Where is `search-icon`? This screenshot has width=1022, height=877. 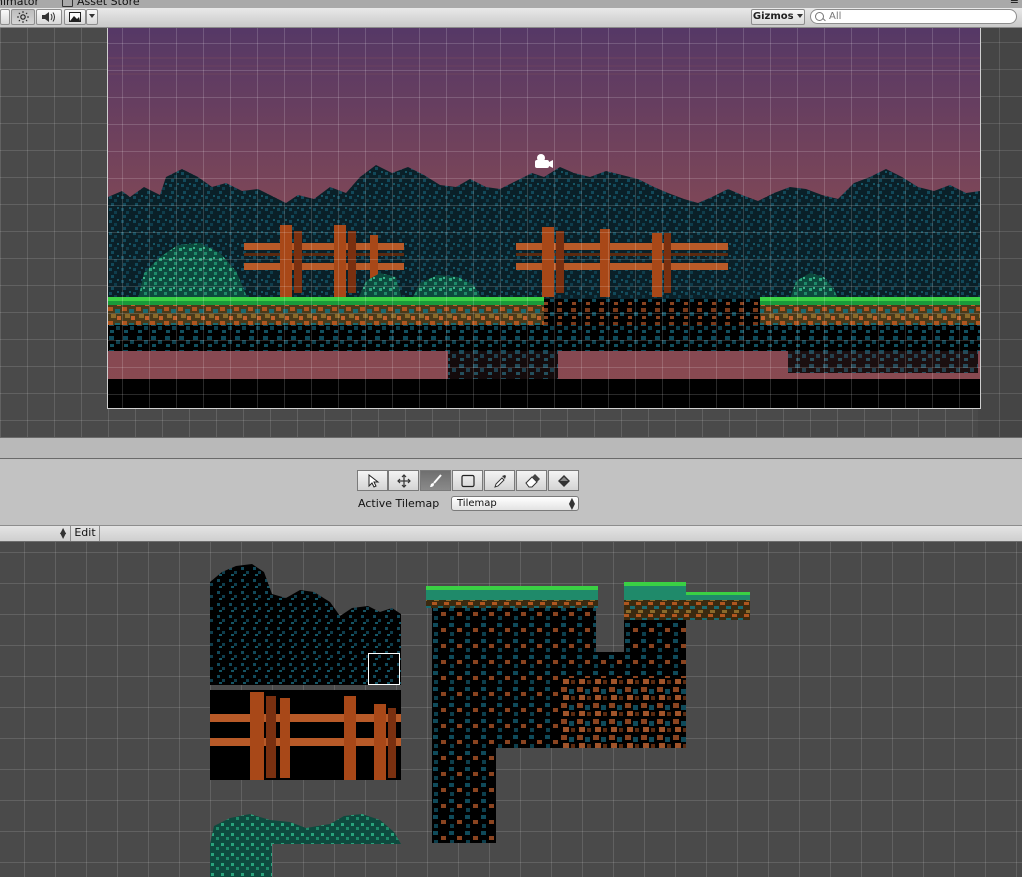 search-icon is located at coordinates (819, 16).